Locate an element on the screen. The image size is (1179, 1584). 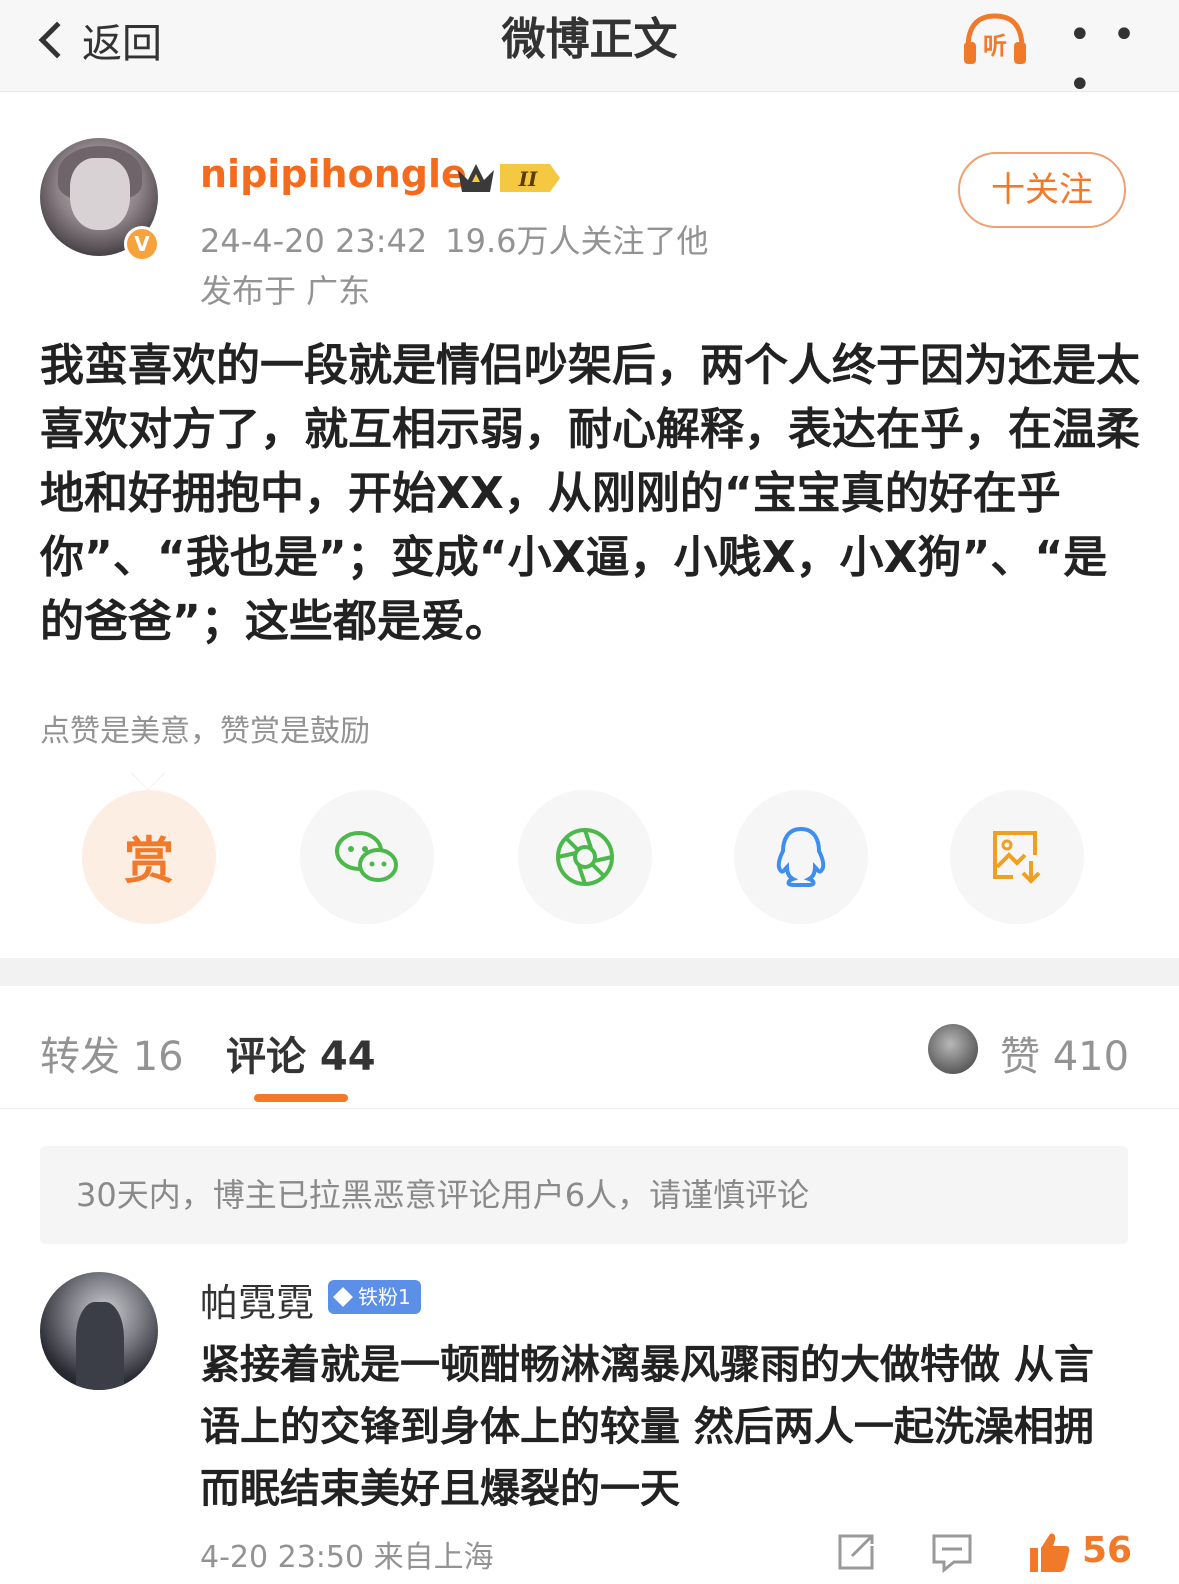
tab-comments: 评论 44 is located at coordinates (301, 1053).